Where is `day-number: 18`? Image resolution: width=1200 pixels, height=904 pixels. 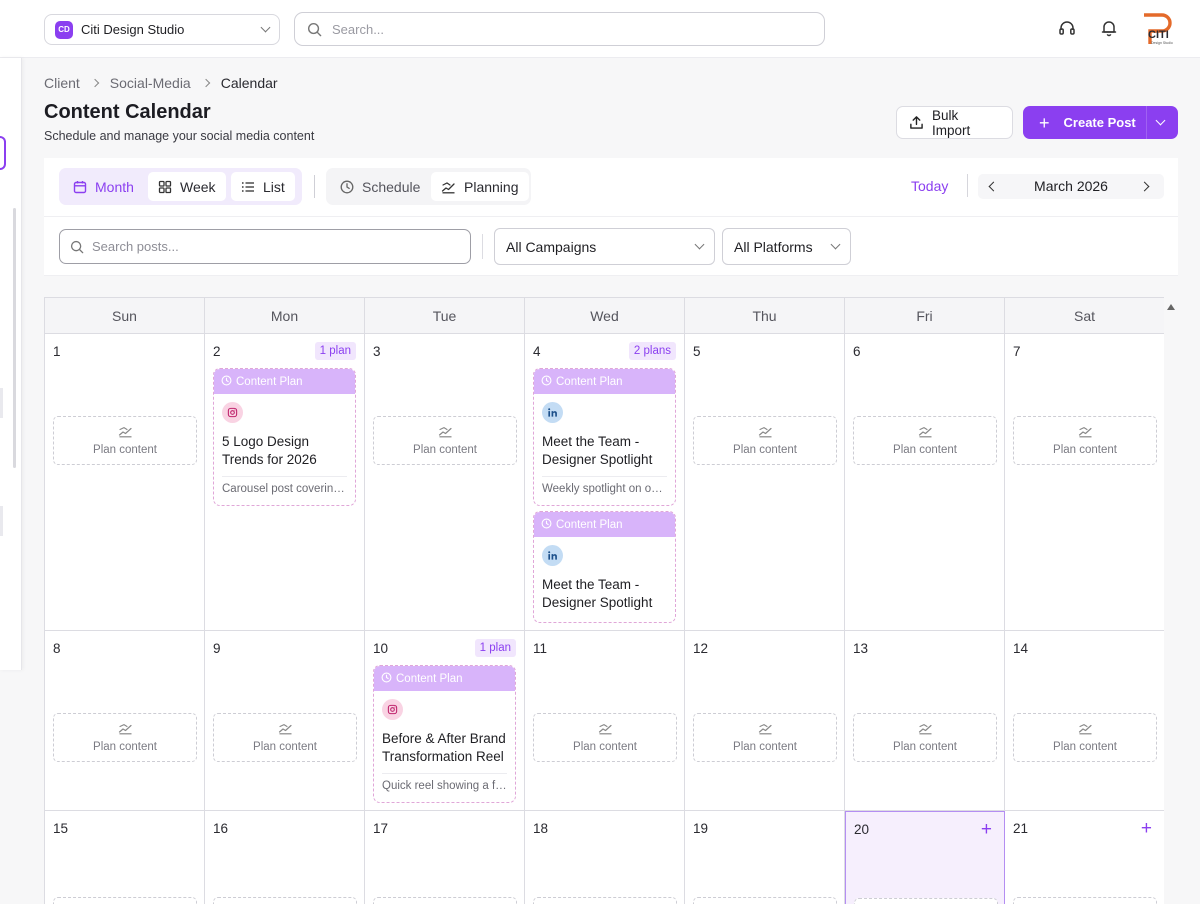 day-number: 18 is located at coordinates (541, 828).